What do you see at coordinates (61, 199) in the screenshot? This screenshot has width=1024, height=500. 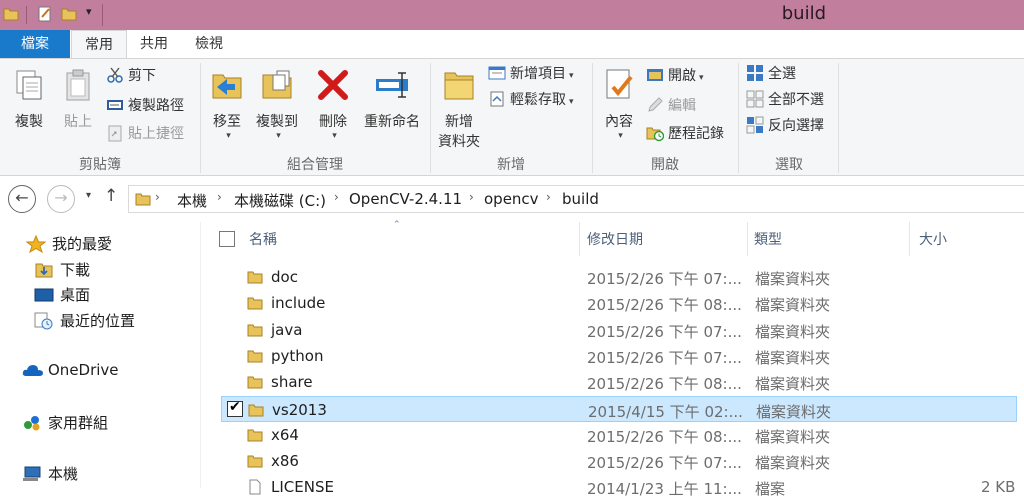 I see `forward-button: →` at bounding box center [61, 199].